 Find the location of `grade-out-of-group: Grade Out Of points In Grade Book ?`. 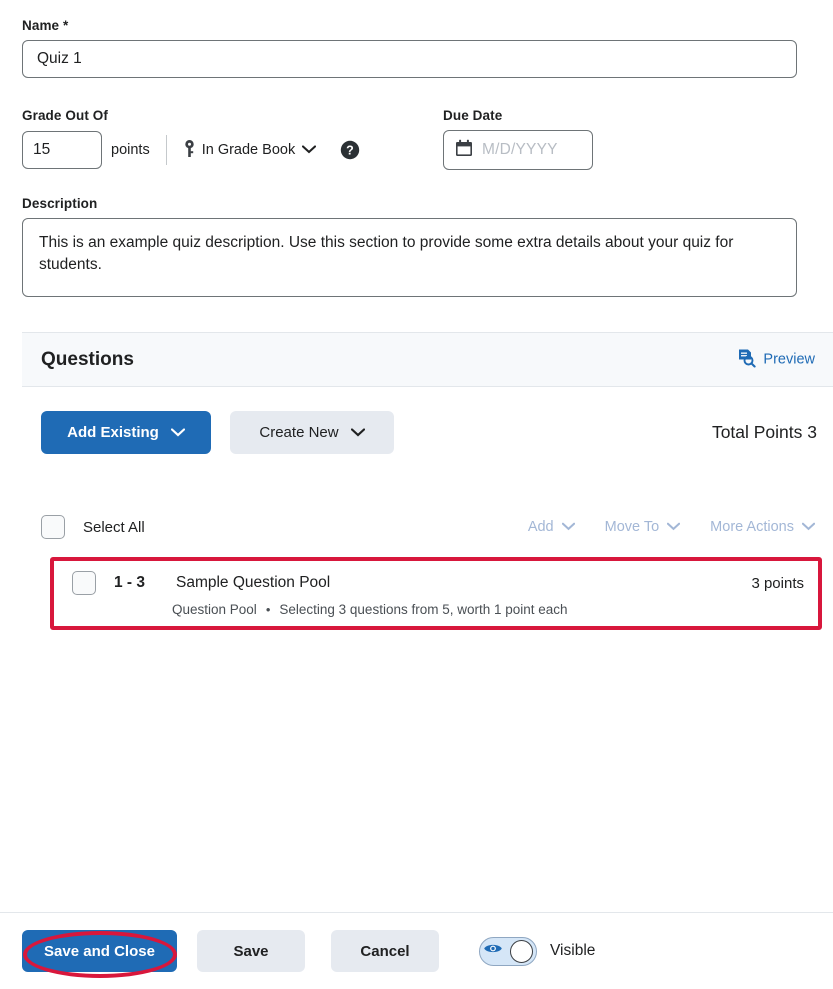

grade-out-of-group: Grade Out Of points In Grade Book ? is located at coordinates (191, 139).